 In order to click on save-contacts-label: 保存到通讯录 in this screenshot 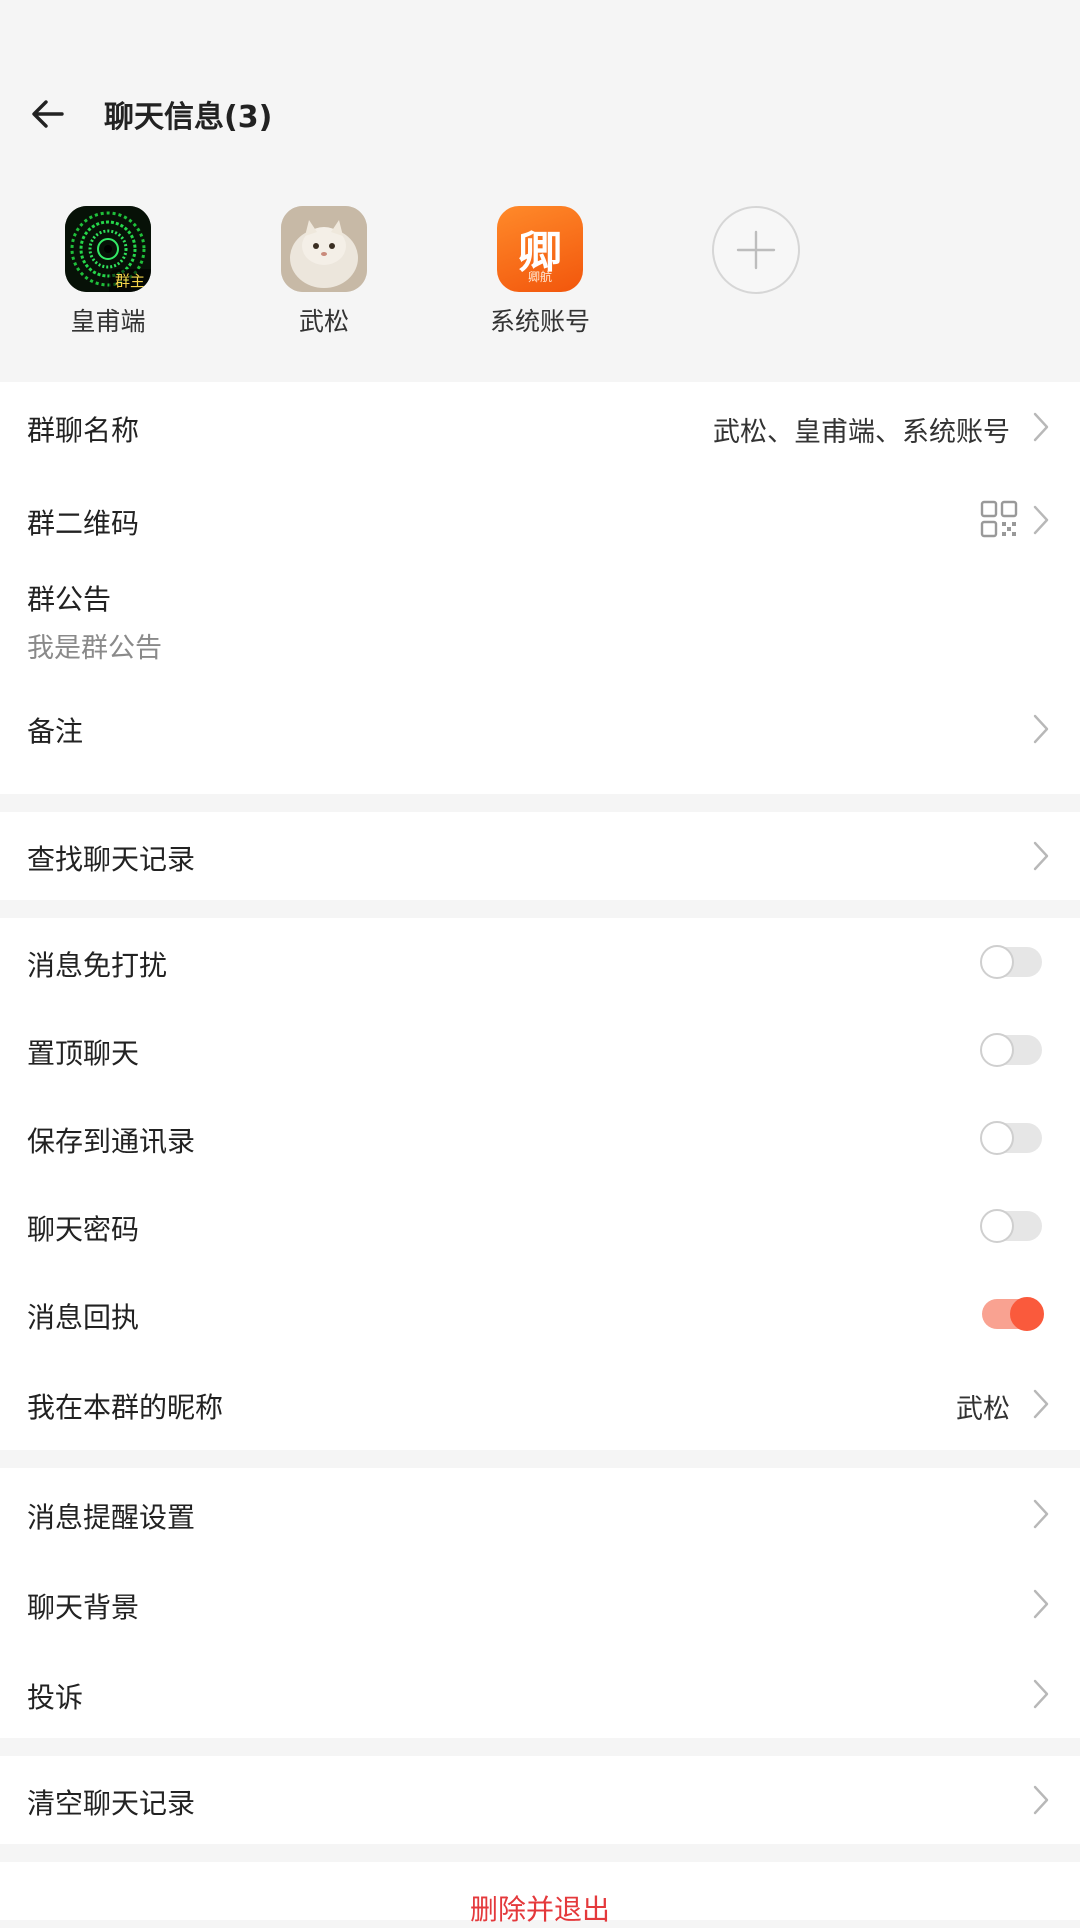, I will do `click(111, 1141)`.